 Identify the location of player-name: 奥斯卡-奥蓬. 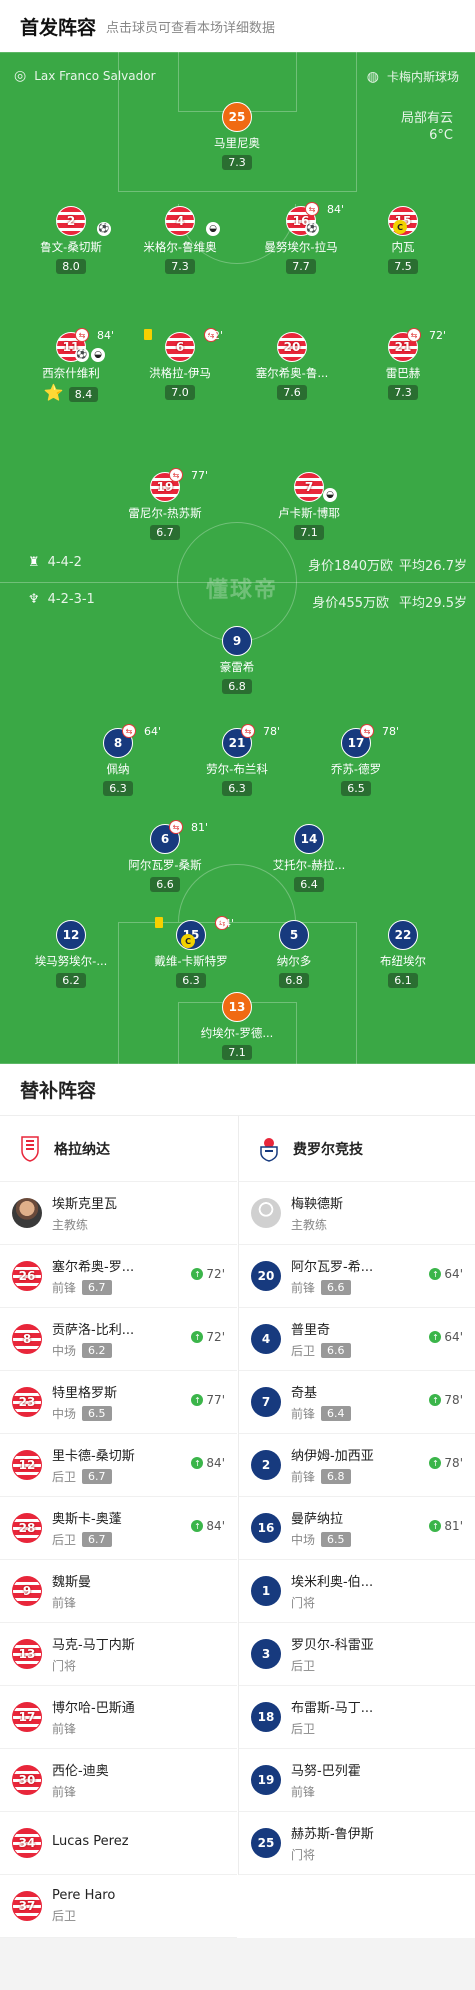
(87, 1519).